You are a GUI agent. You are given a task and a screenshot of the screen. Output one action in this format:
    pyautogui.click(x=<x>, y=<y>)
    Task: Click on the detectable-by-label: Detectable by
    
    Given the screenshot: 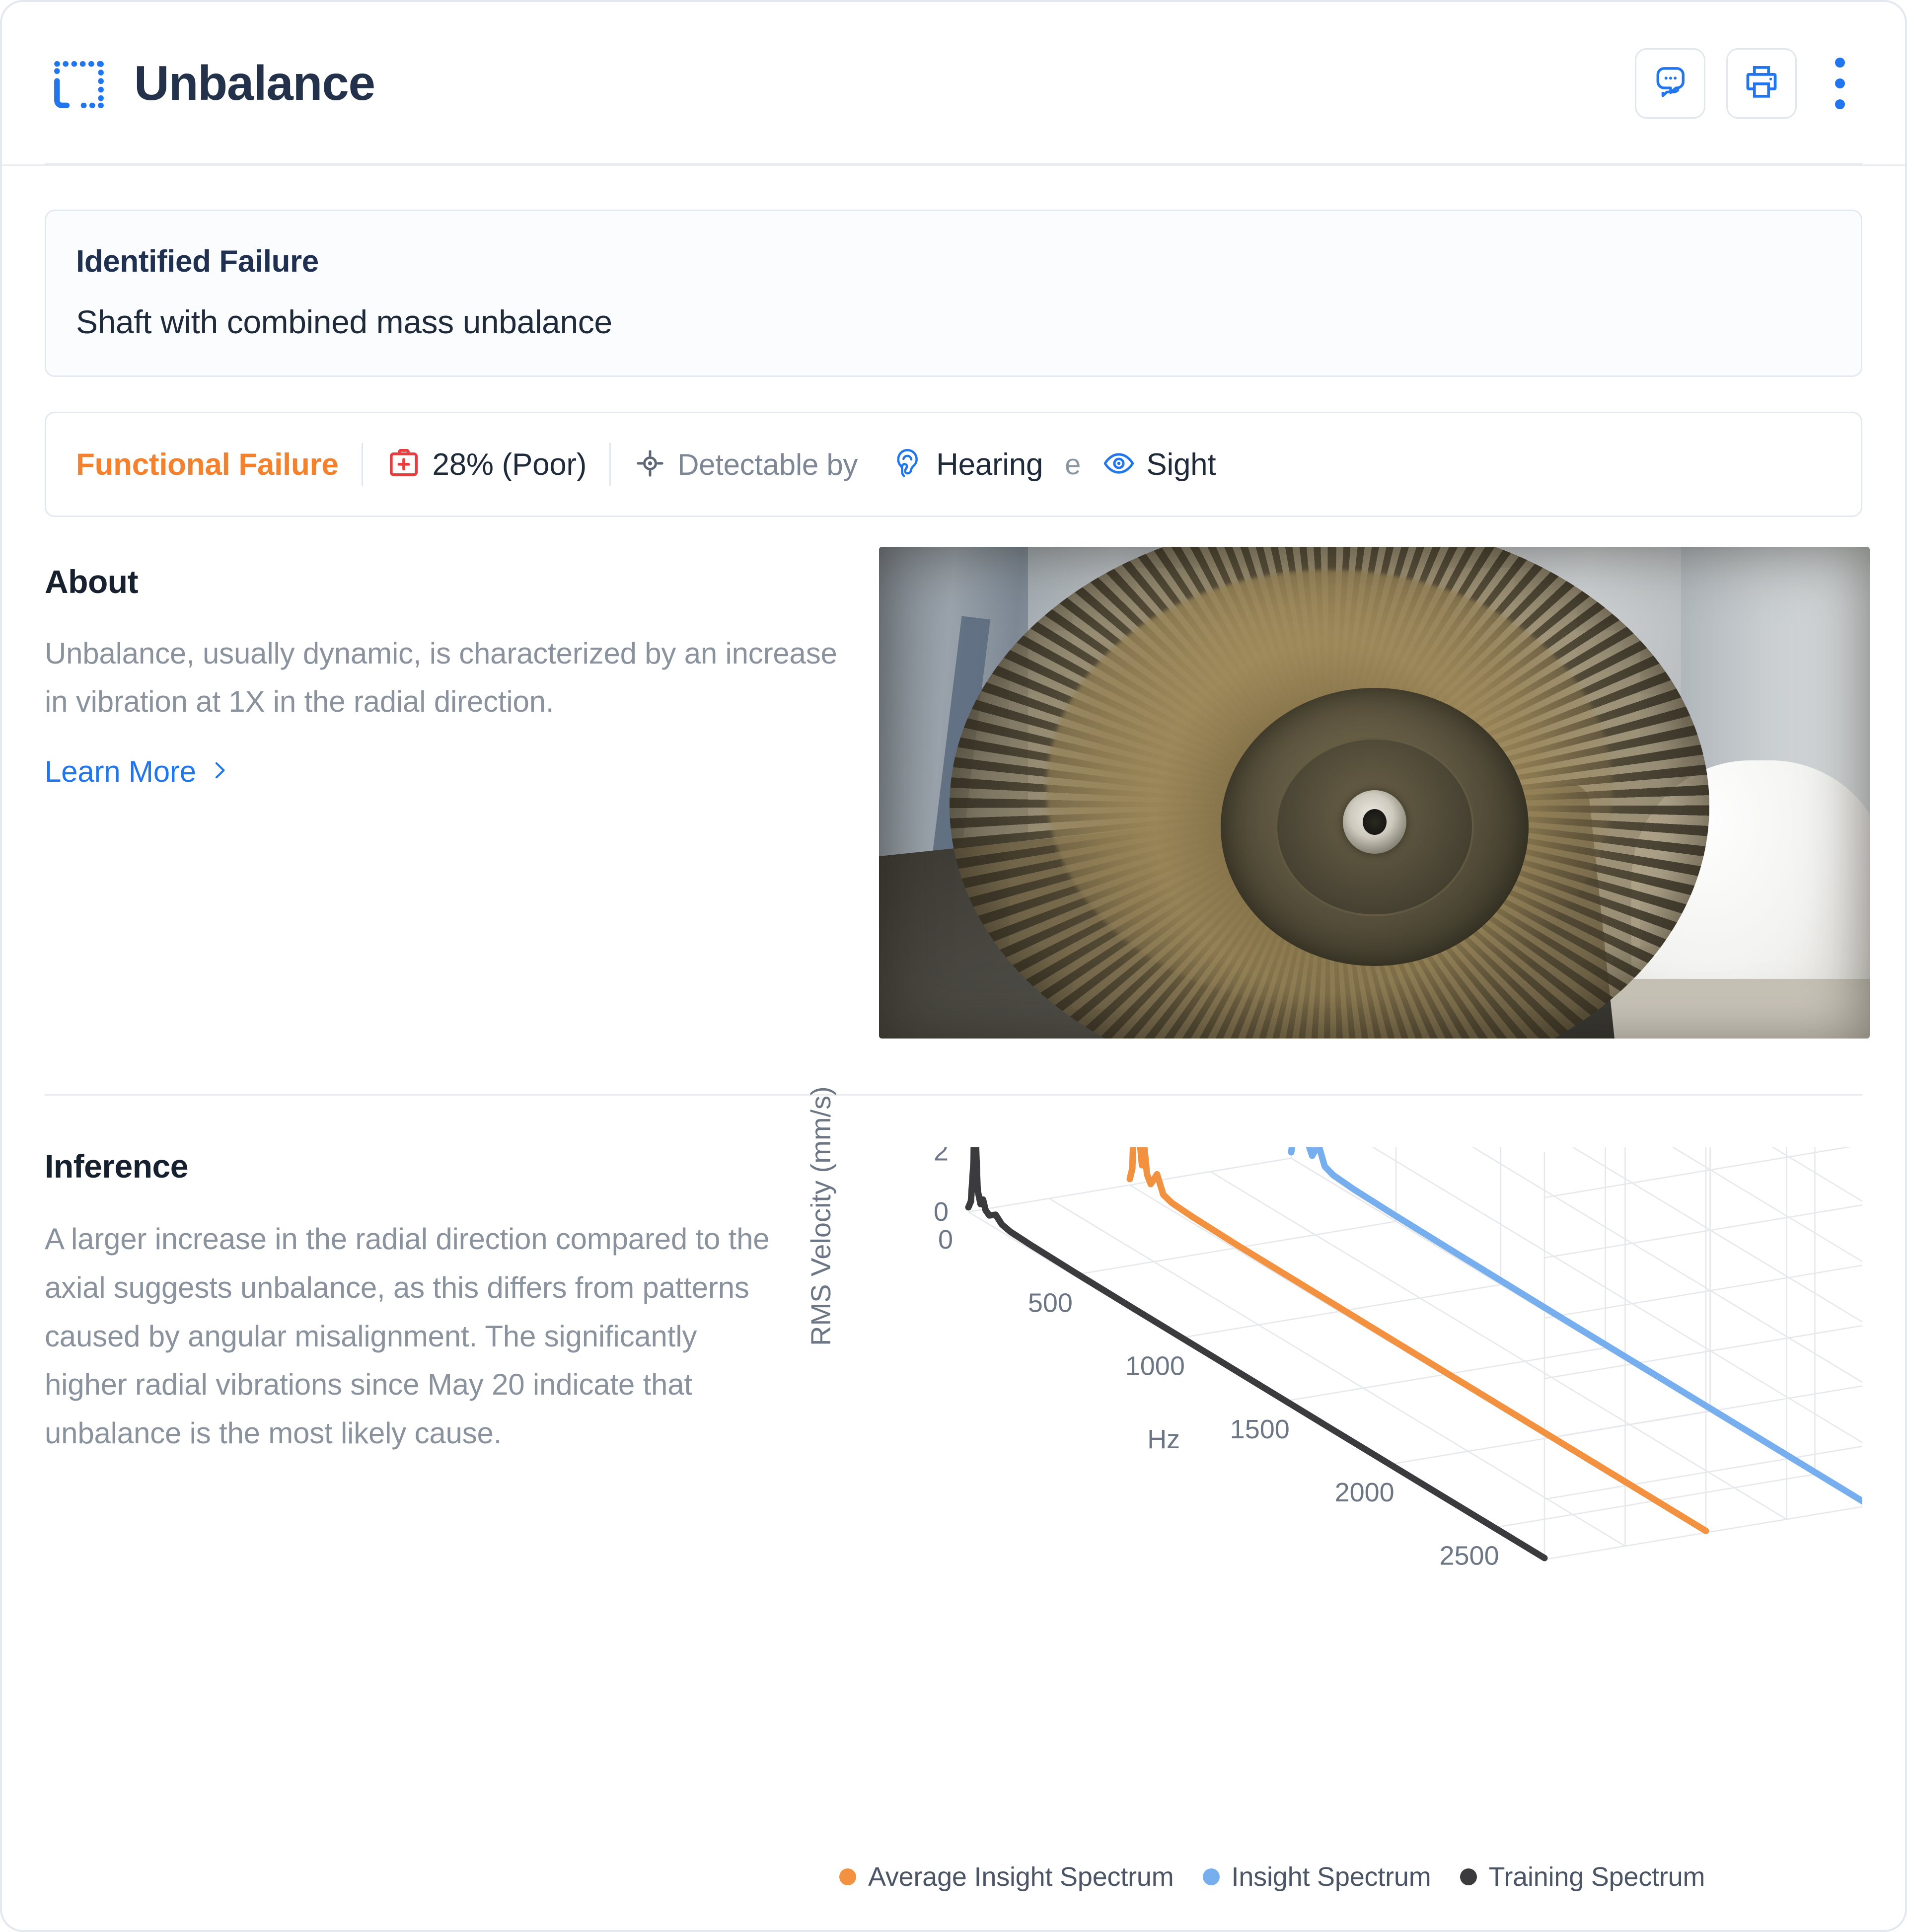 What is the action you would take?
    pyautogui.click(x=767, y=464)
    